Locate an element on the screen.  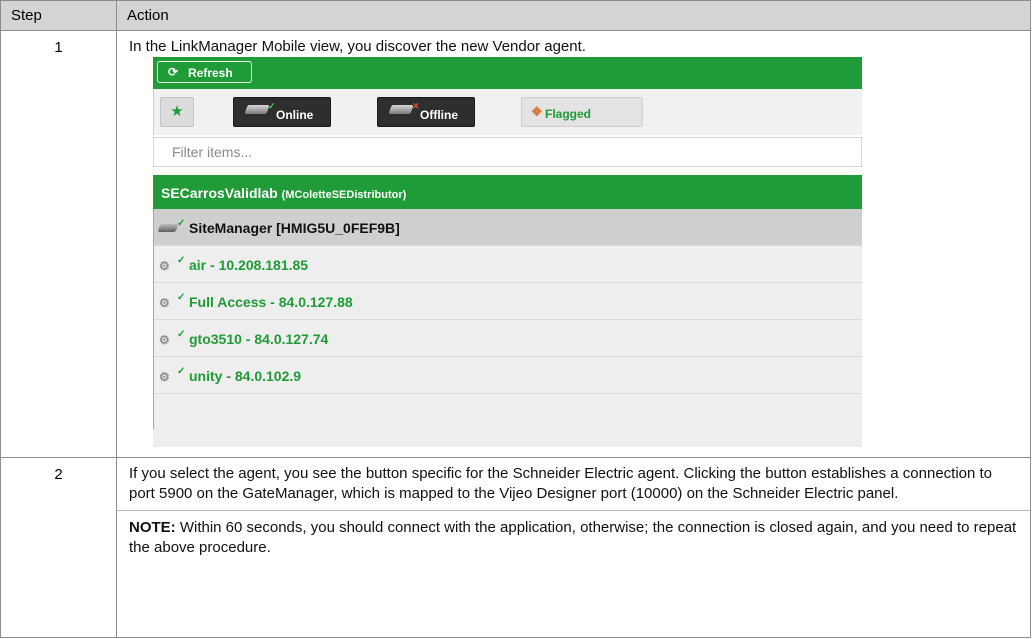
device-label: air - 10.208.181.85 is located at coordinates (249, 265).